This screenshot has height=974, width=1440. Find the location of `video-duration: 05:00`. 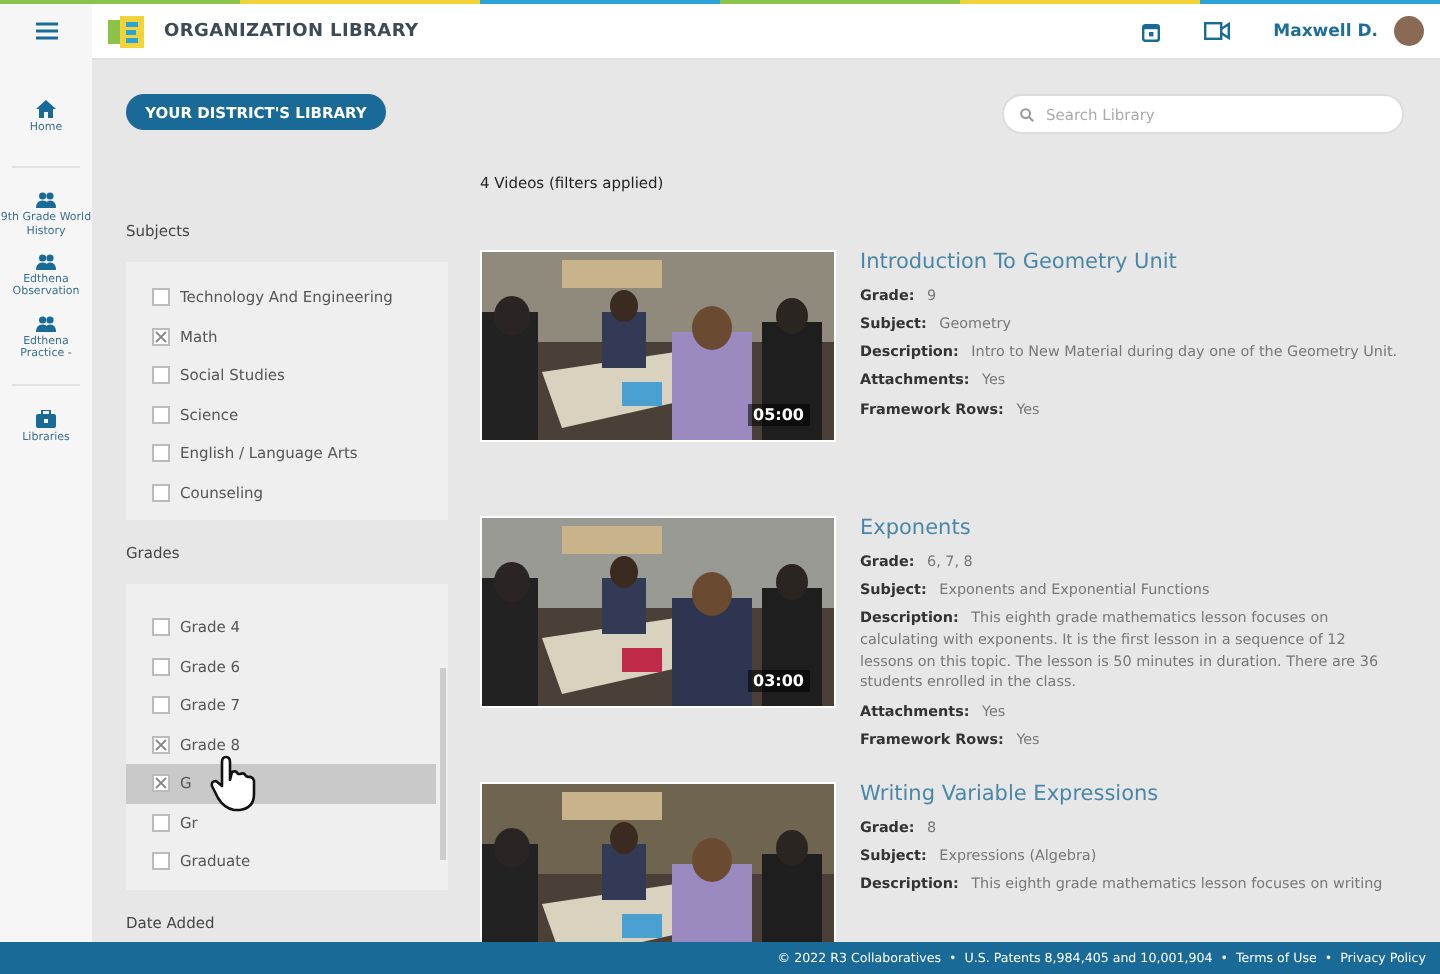

video-duration: 05:00 is located at coordinates (778, 415).